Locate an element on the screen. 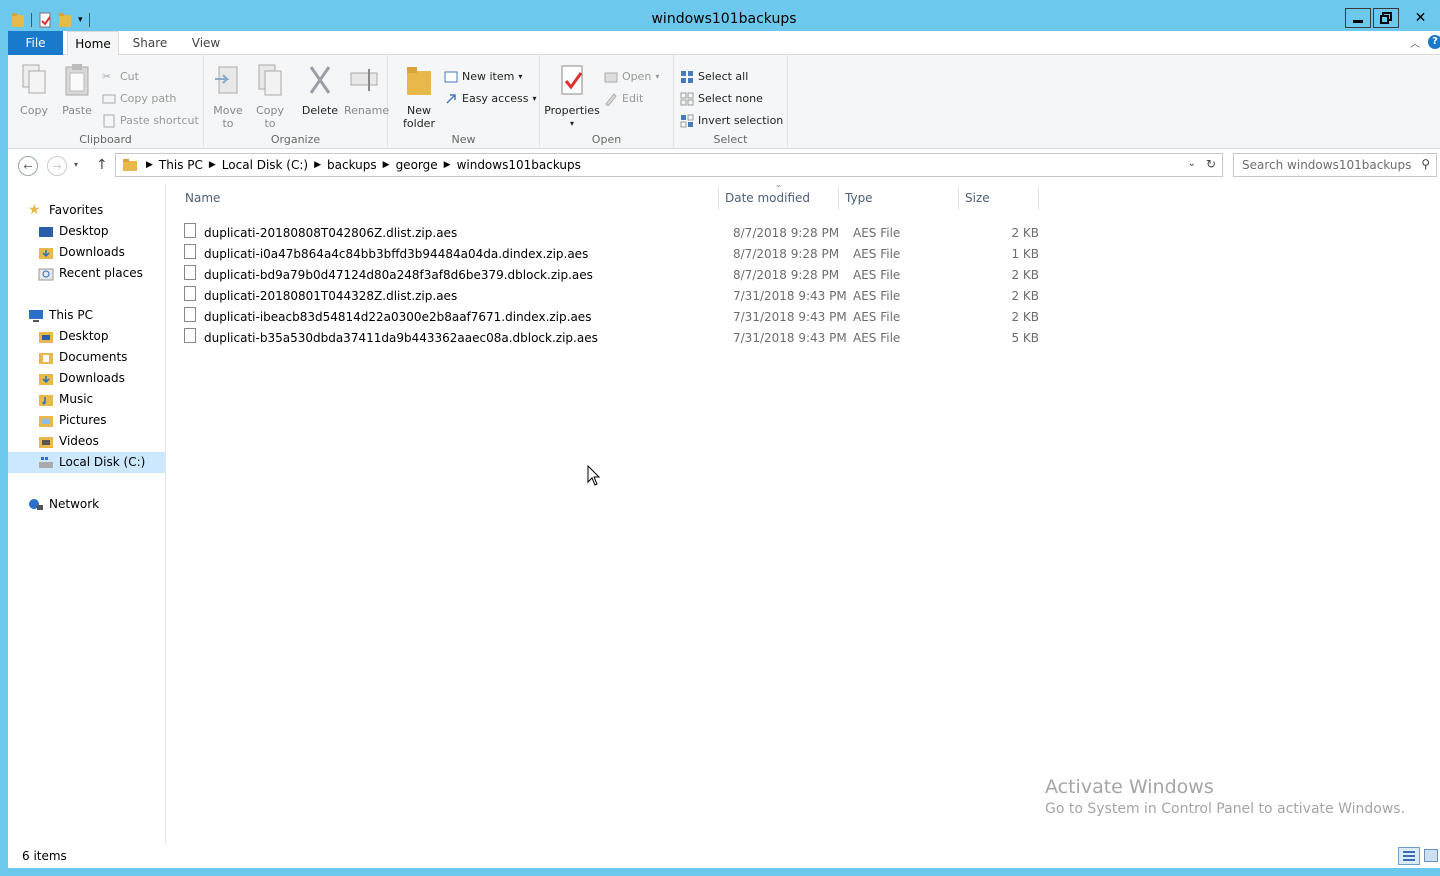  pictures-folder-icon is located at coordinates (46, 421).